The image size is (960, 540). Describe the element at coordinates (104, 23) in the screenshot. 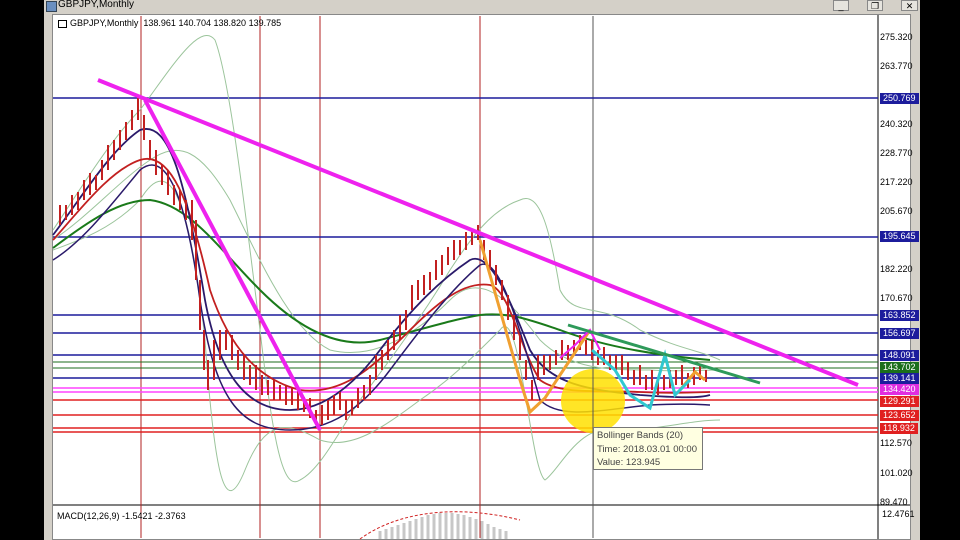

I see `symbol-label: GBPJPY,Monthly` at that location.